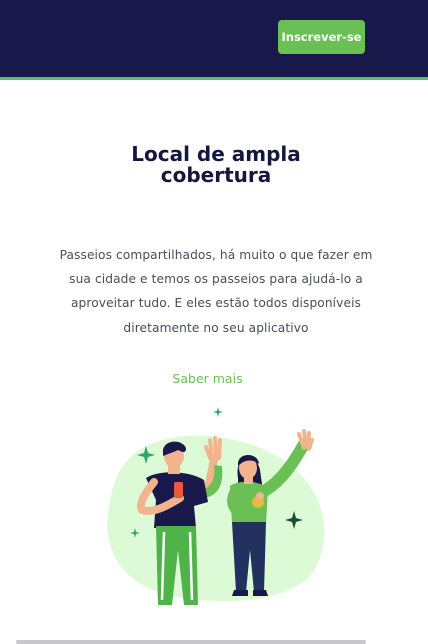  What do you see at coordinates (214, 40) in the screenshot?
I see `site-header: Inscrever-se` at bounding box center [214, 40].